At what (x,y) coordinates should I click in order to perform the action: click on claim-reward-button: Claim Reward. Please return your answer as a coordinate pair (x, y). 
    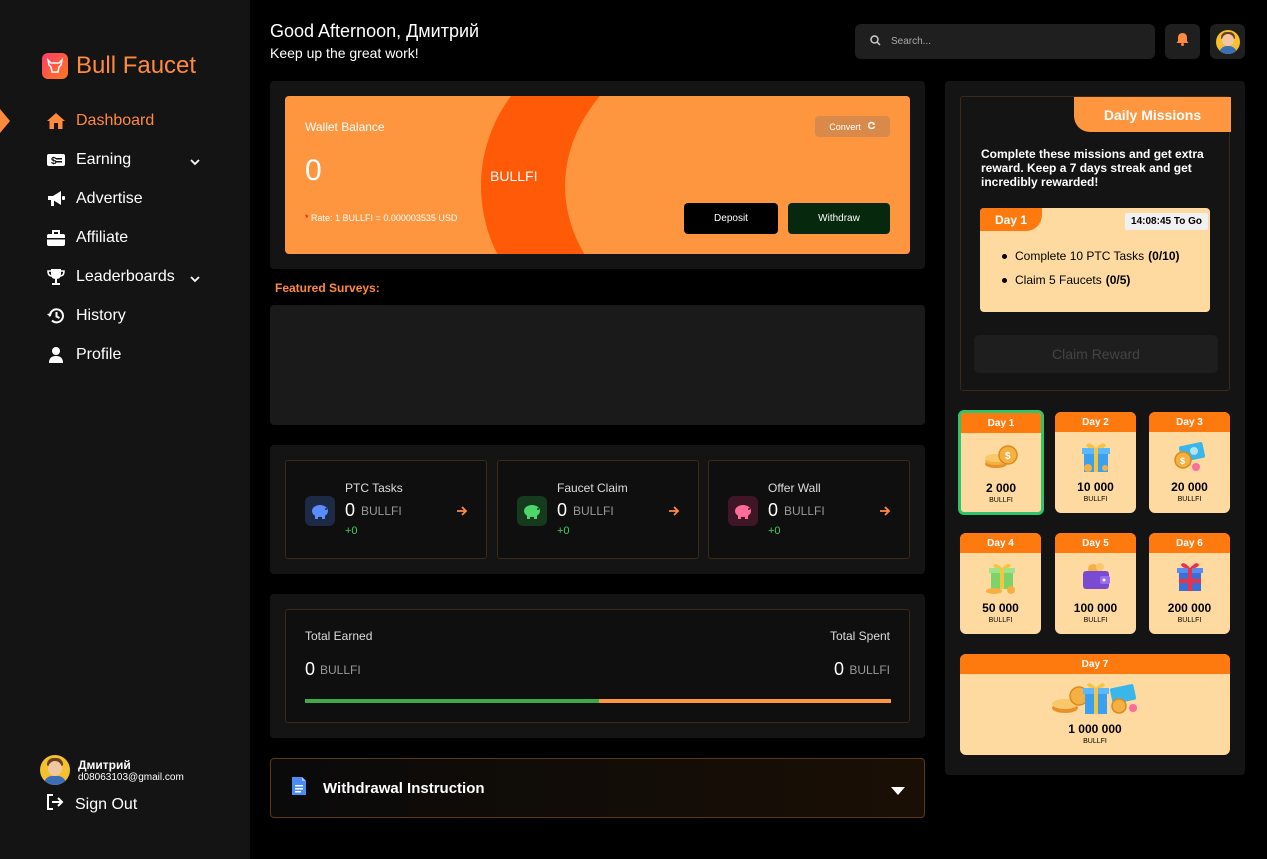
    Looking at the image, I should click on (1096, 354).